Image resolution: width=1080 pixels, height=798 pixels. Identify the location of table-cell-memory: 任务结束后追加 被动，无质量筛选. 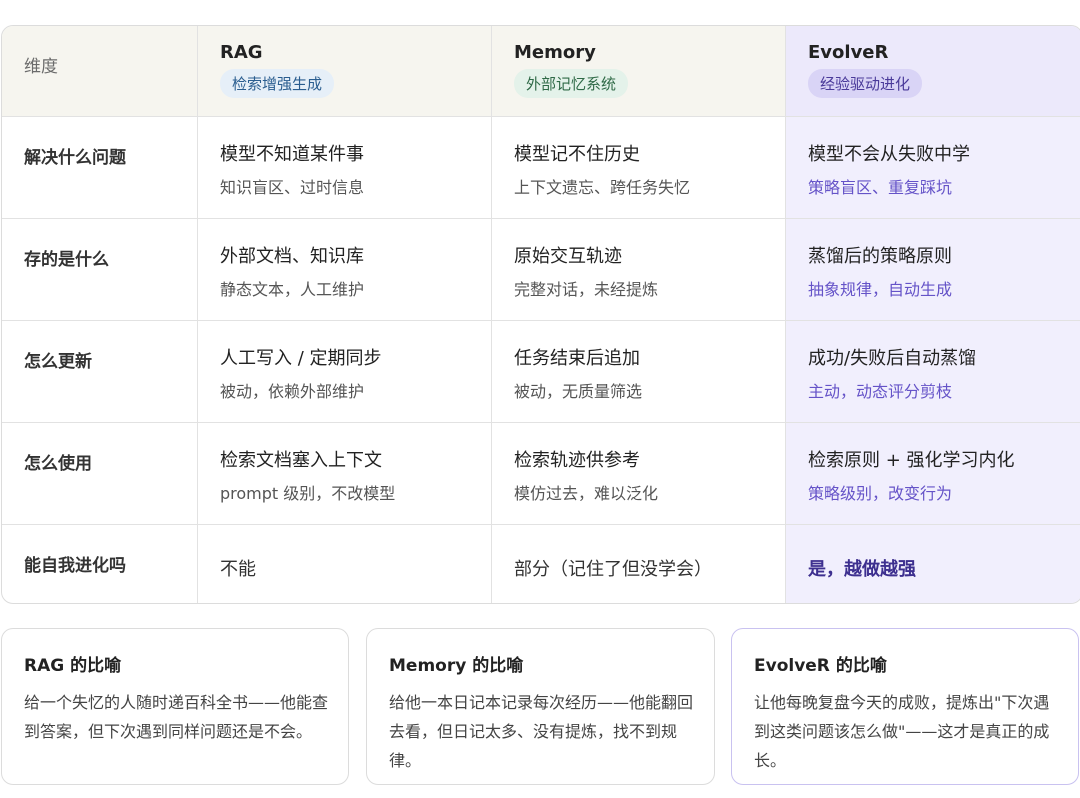
(639, 372).